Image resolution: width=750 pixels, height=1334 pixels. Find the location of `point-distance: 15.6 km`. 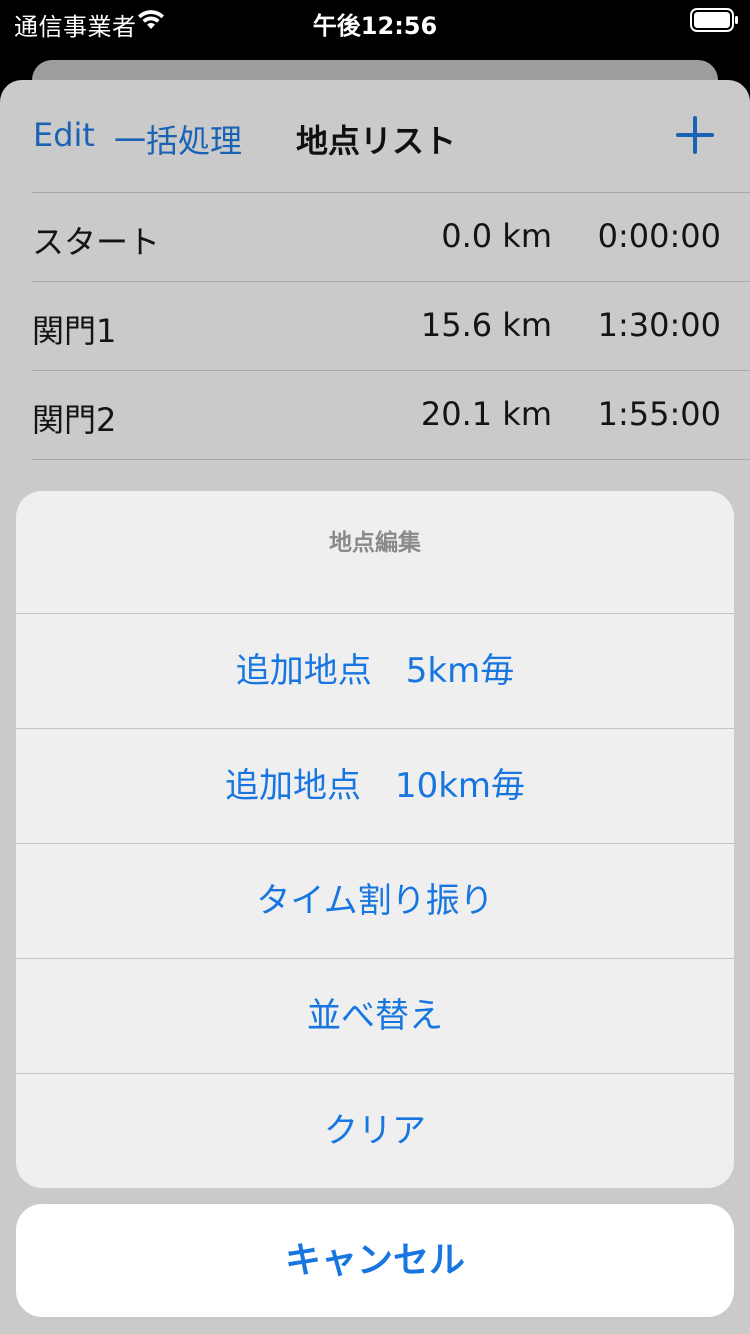

point-distance: 15.6 km is located at coordinates (486, 325).